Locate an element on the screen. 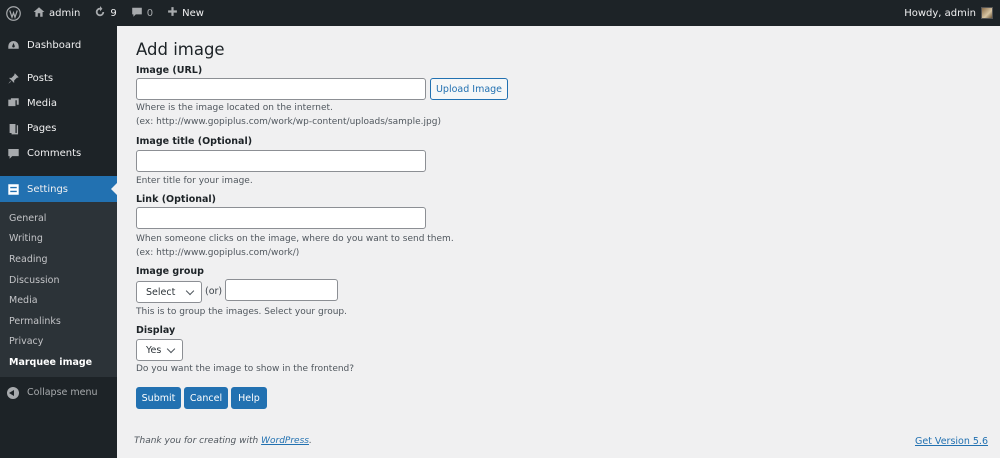  updates-link: 9 is located at coordinates (105, 13).